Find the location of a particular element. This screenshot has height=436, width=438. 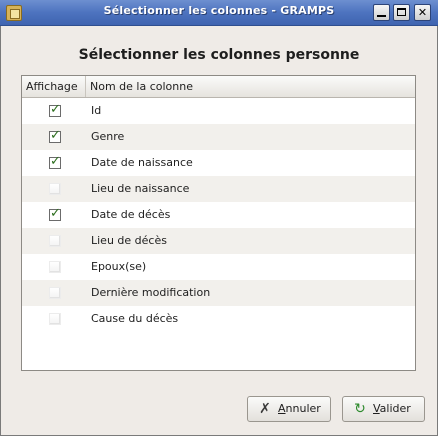

maximize-icon is located at coordinates (401, 12).